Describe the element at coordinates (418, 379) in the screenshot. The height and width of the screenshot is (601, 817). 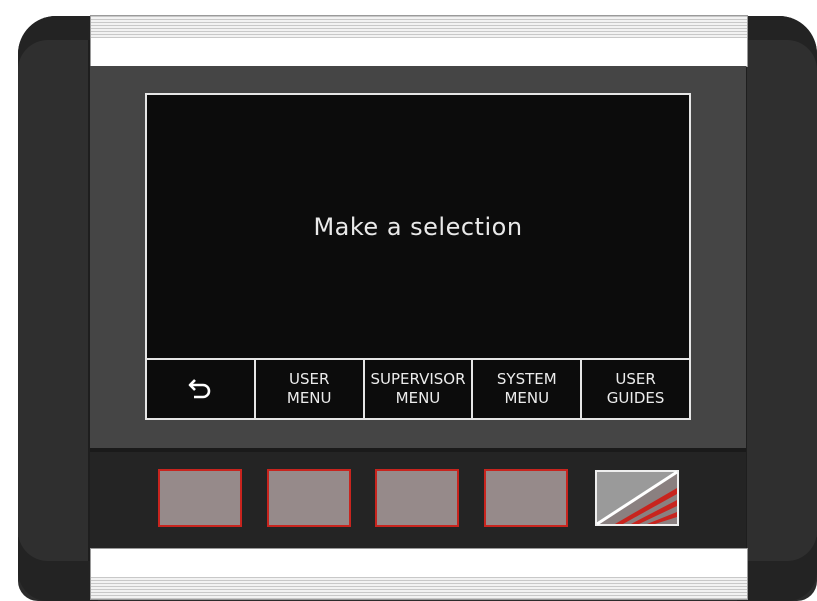
I see `softkey-label: SUPERVISOR` at that location.